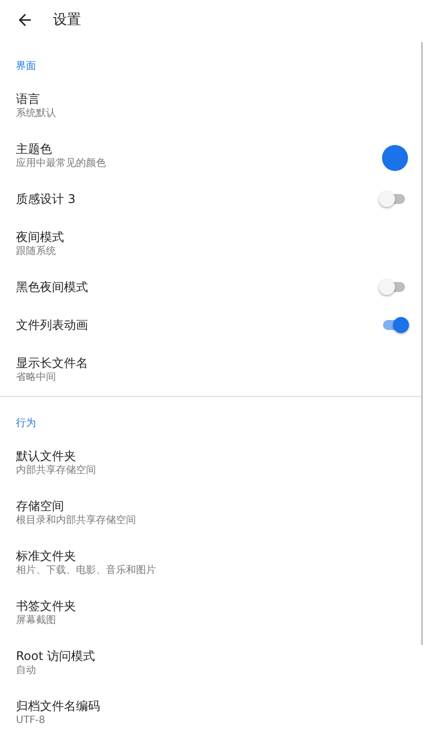  What do you see at coordinates (86, 571) in the screenshot?
I see `setting-value: 相片、下载、电影、音乐和图片` at bounding box center [86, 571].